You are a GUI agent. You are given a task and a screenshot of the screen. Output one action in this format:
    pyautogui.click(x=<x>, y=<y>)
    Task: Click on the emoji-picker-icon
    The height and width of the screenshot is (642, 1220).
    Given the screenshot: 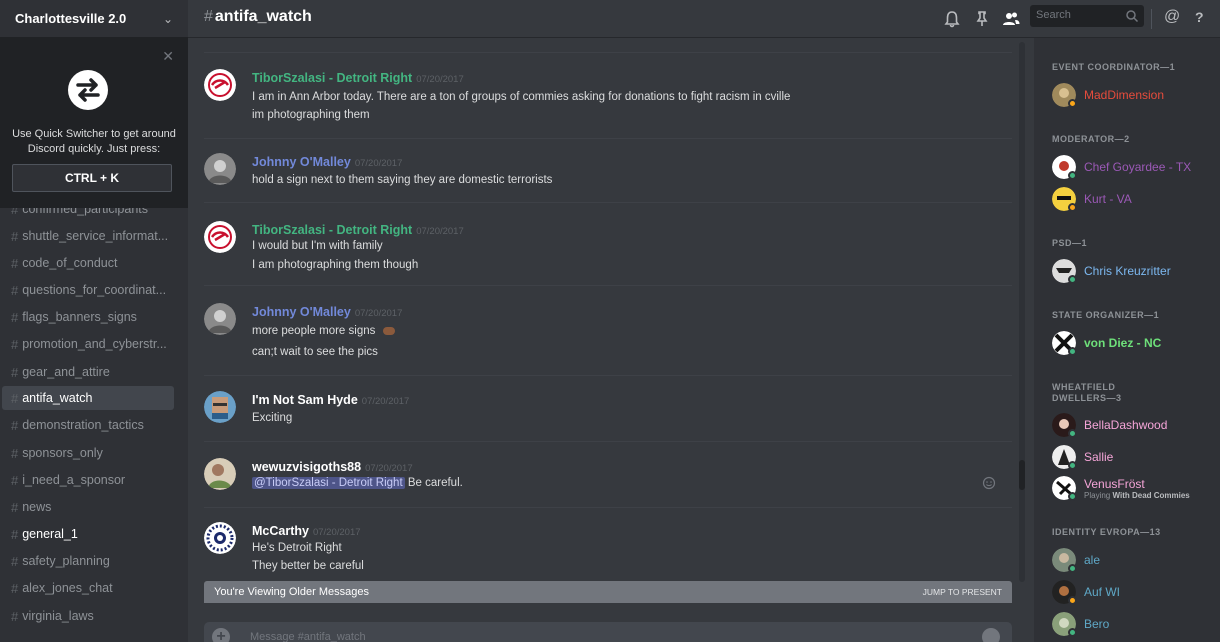 What is the action you would take?
    pyautogui.click(x=991, y=635)
    